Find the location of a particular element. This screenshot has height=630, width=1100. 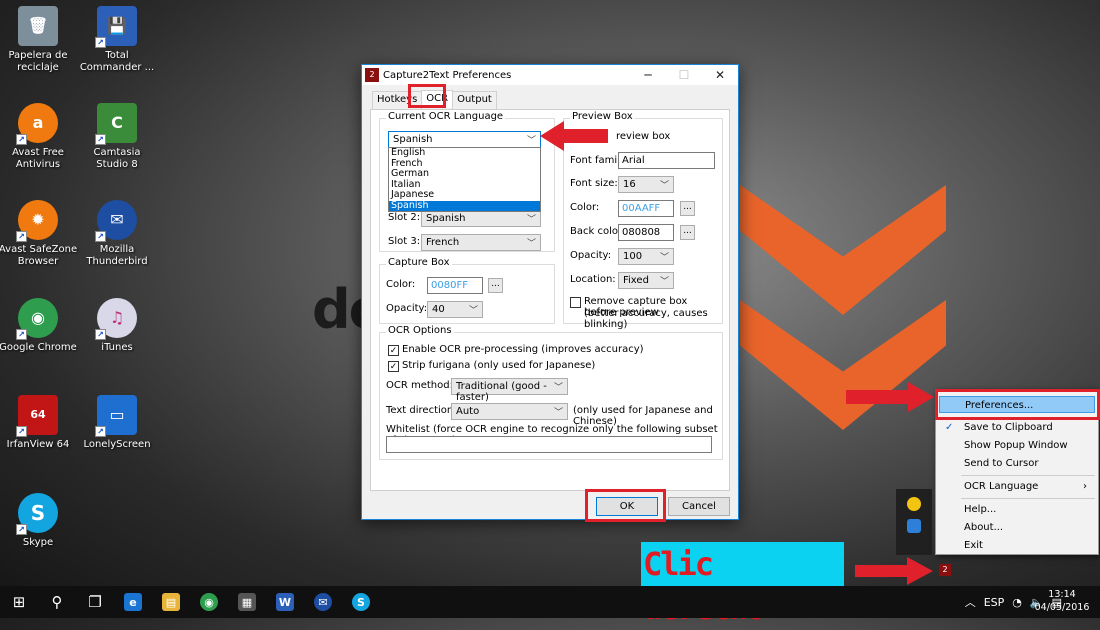

chrome-taskbar-icon: ◉ is located at coordinates (209, 602).